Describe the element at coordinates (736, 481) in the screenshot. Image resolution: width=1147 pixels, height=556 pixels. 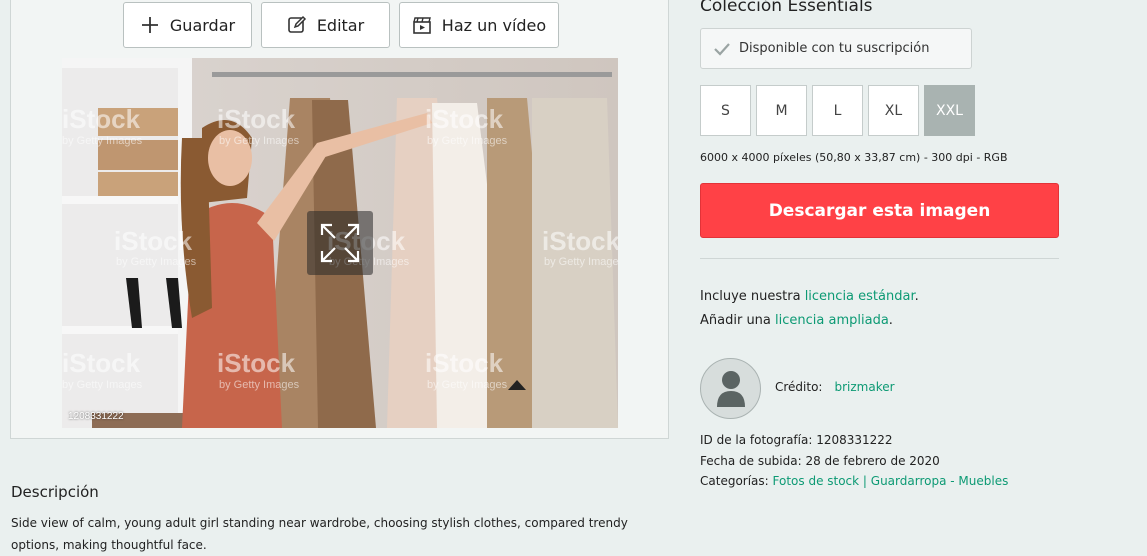
I see `categories-label: Categorías:` at that location.